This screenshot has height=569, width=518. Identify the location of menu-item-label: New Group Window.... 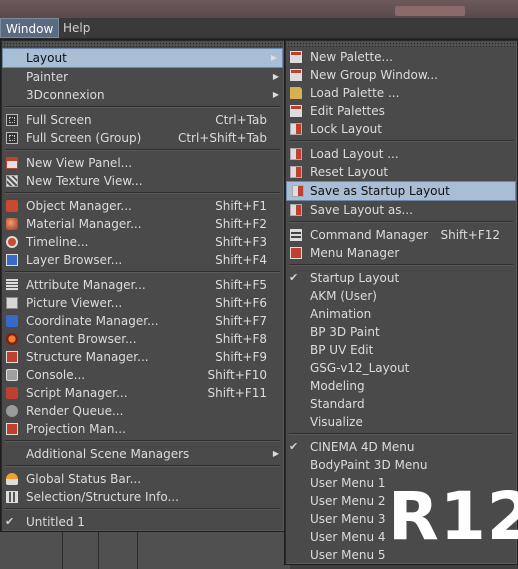
(374, 75).